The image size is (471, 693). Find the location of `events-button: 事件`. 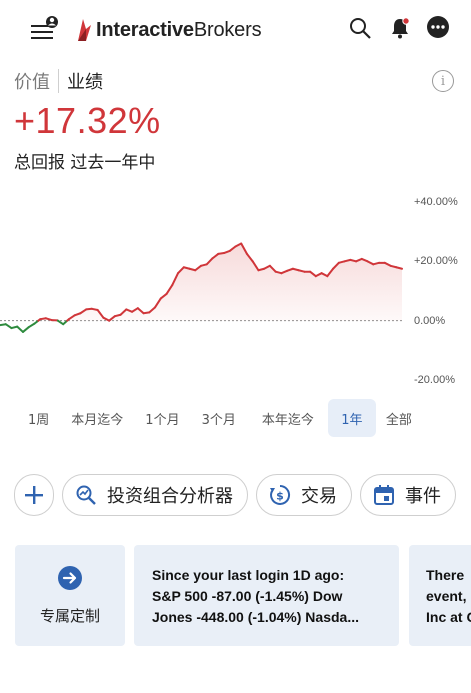

events-button: 事件 is located at coordinates (408, 495).